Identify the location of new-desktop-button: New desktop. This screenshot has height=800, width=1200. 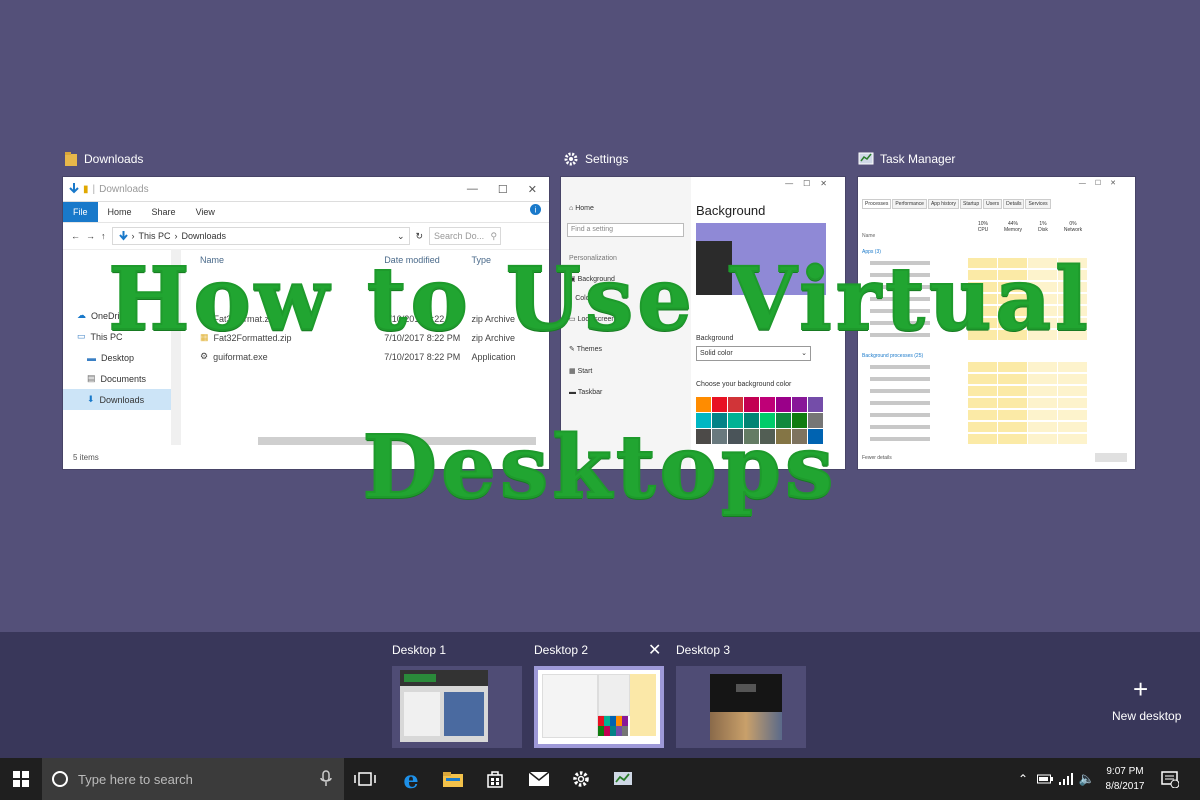
(1146, 716).